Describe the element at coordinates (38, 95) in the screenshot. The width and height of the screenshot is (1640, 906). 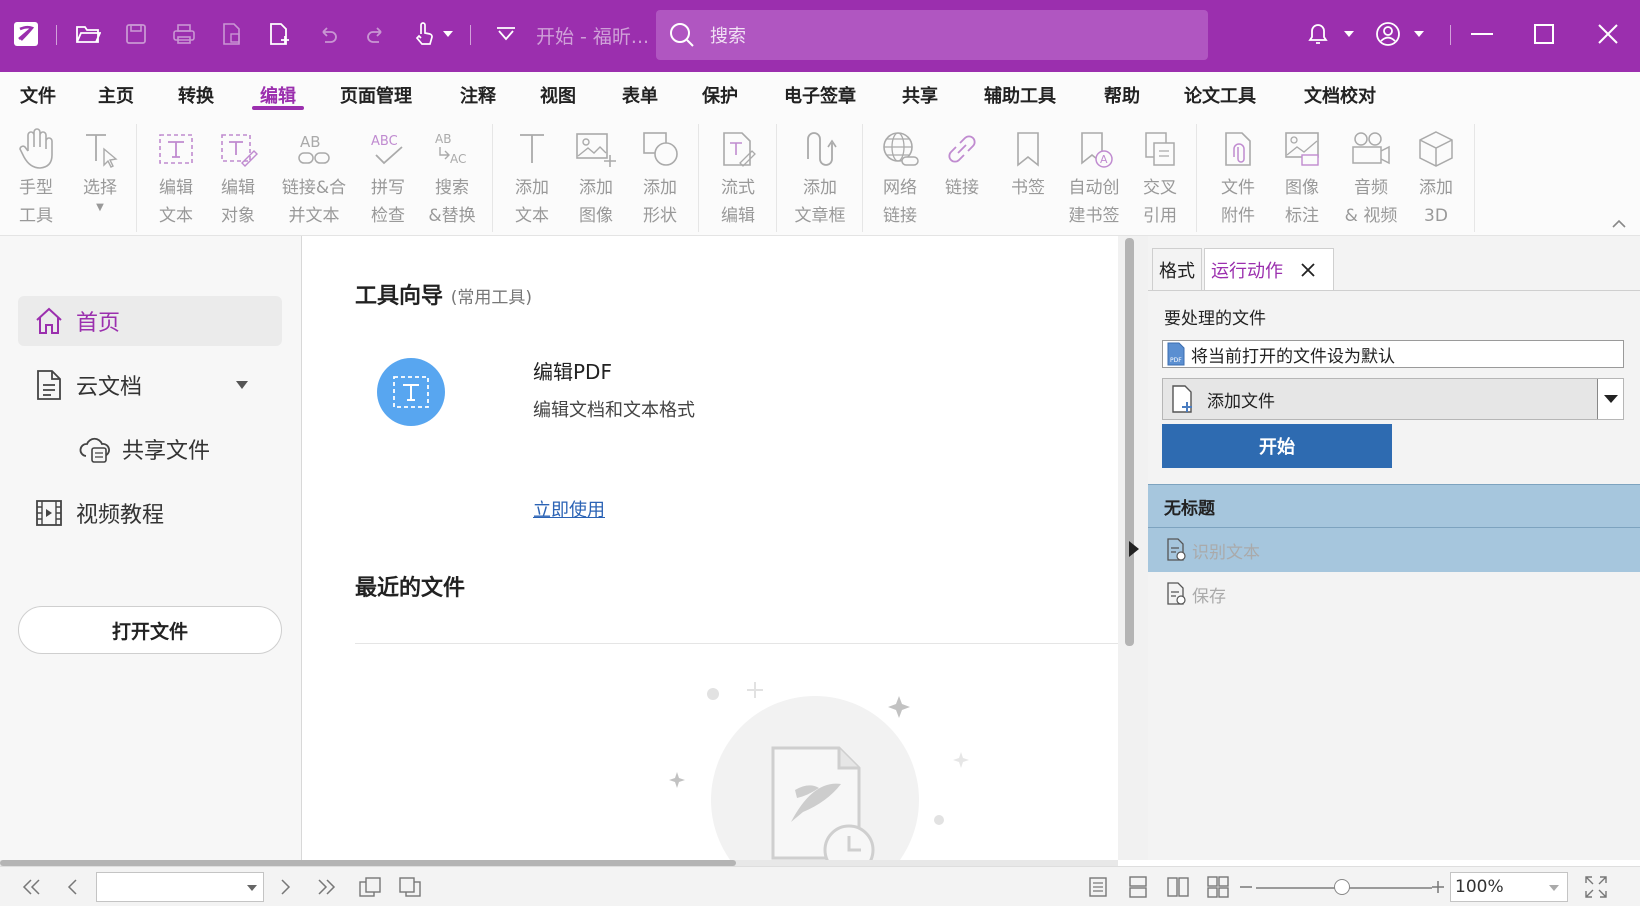
I see `menu-file: 文件` at that location.